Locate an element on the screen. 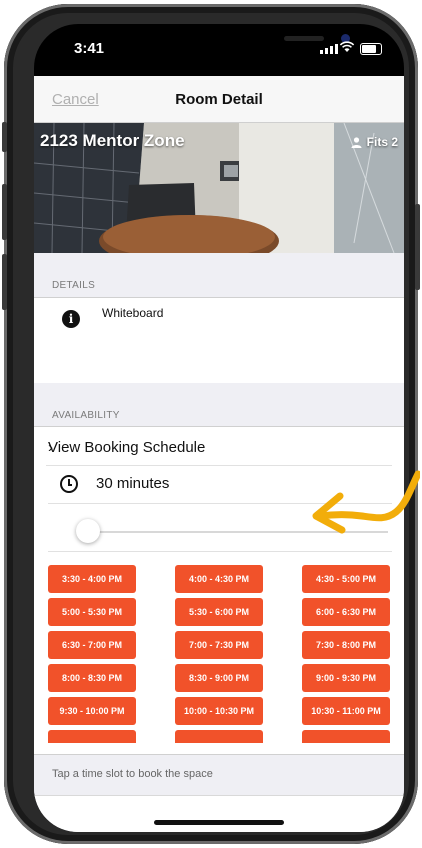 The height and width of the screenshot is (848, 422). status-time: 3:41 is located at coordinates (89, 48).